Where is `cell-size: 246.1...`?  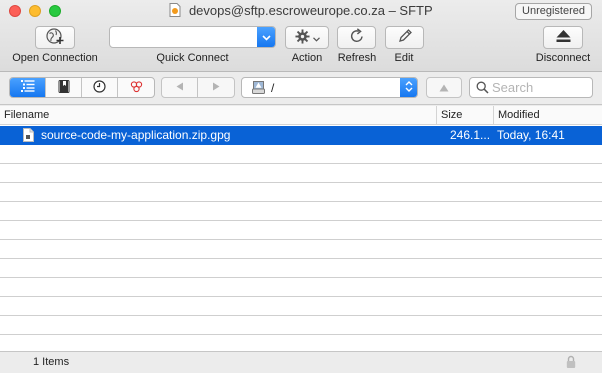 cell-size: 246.1... is located at coordinates (470, 135).